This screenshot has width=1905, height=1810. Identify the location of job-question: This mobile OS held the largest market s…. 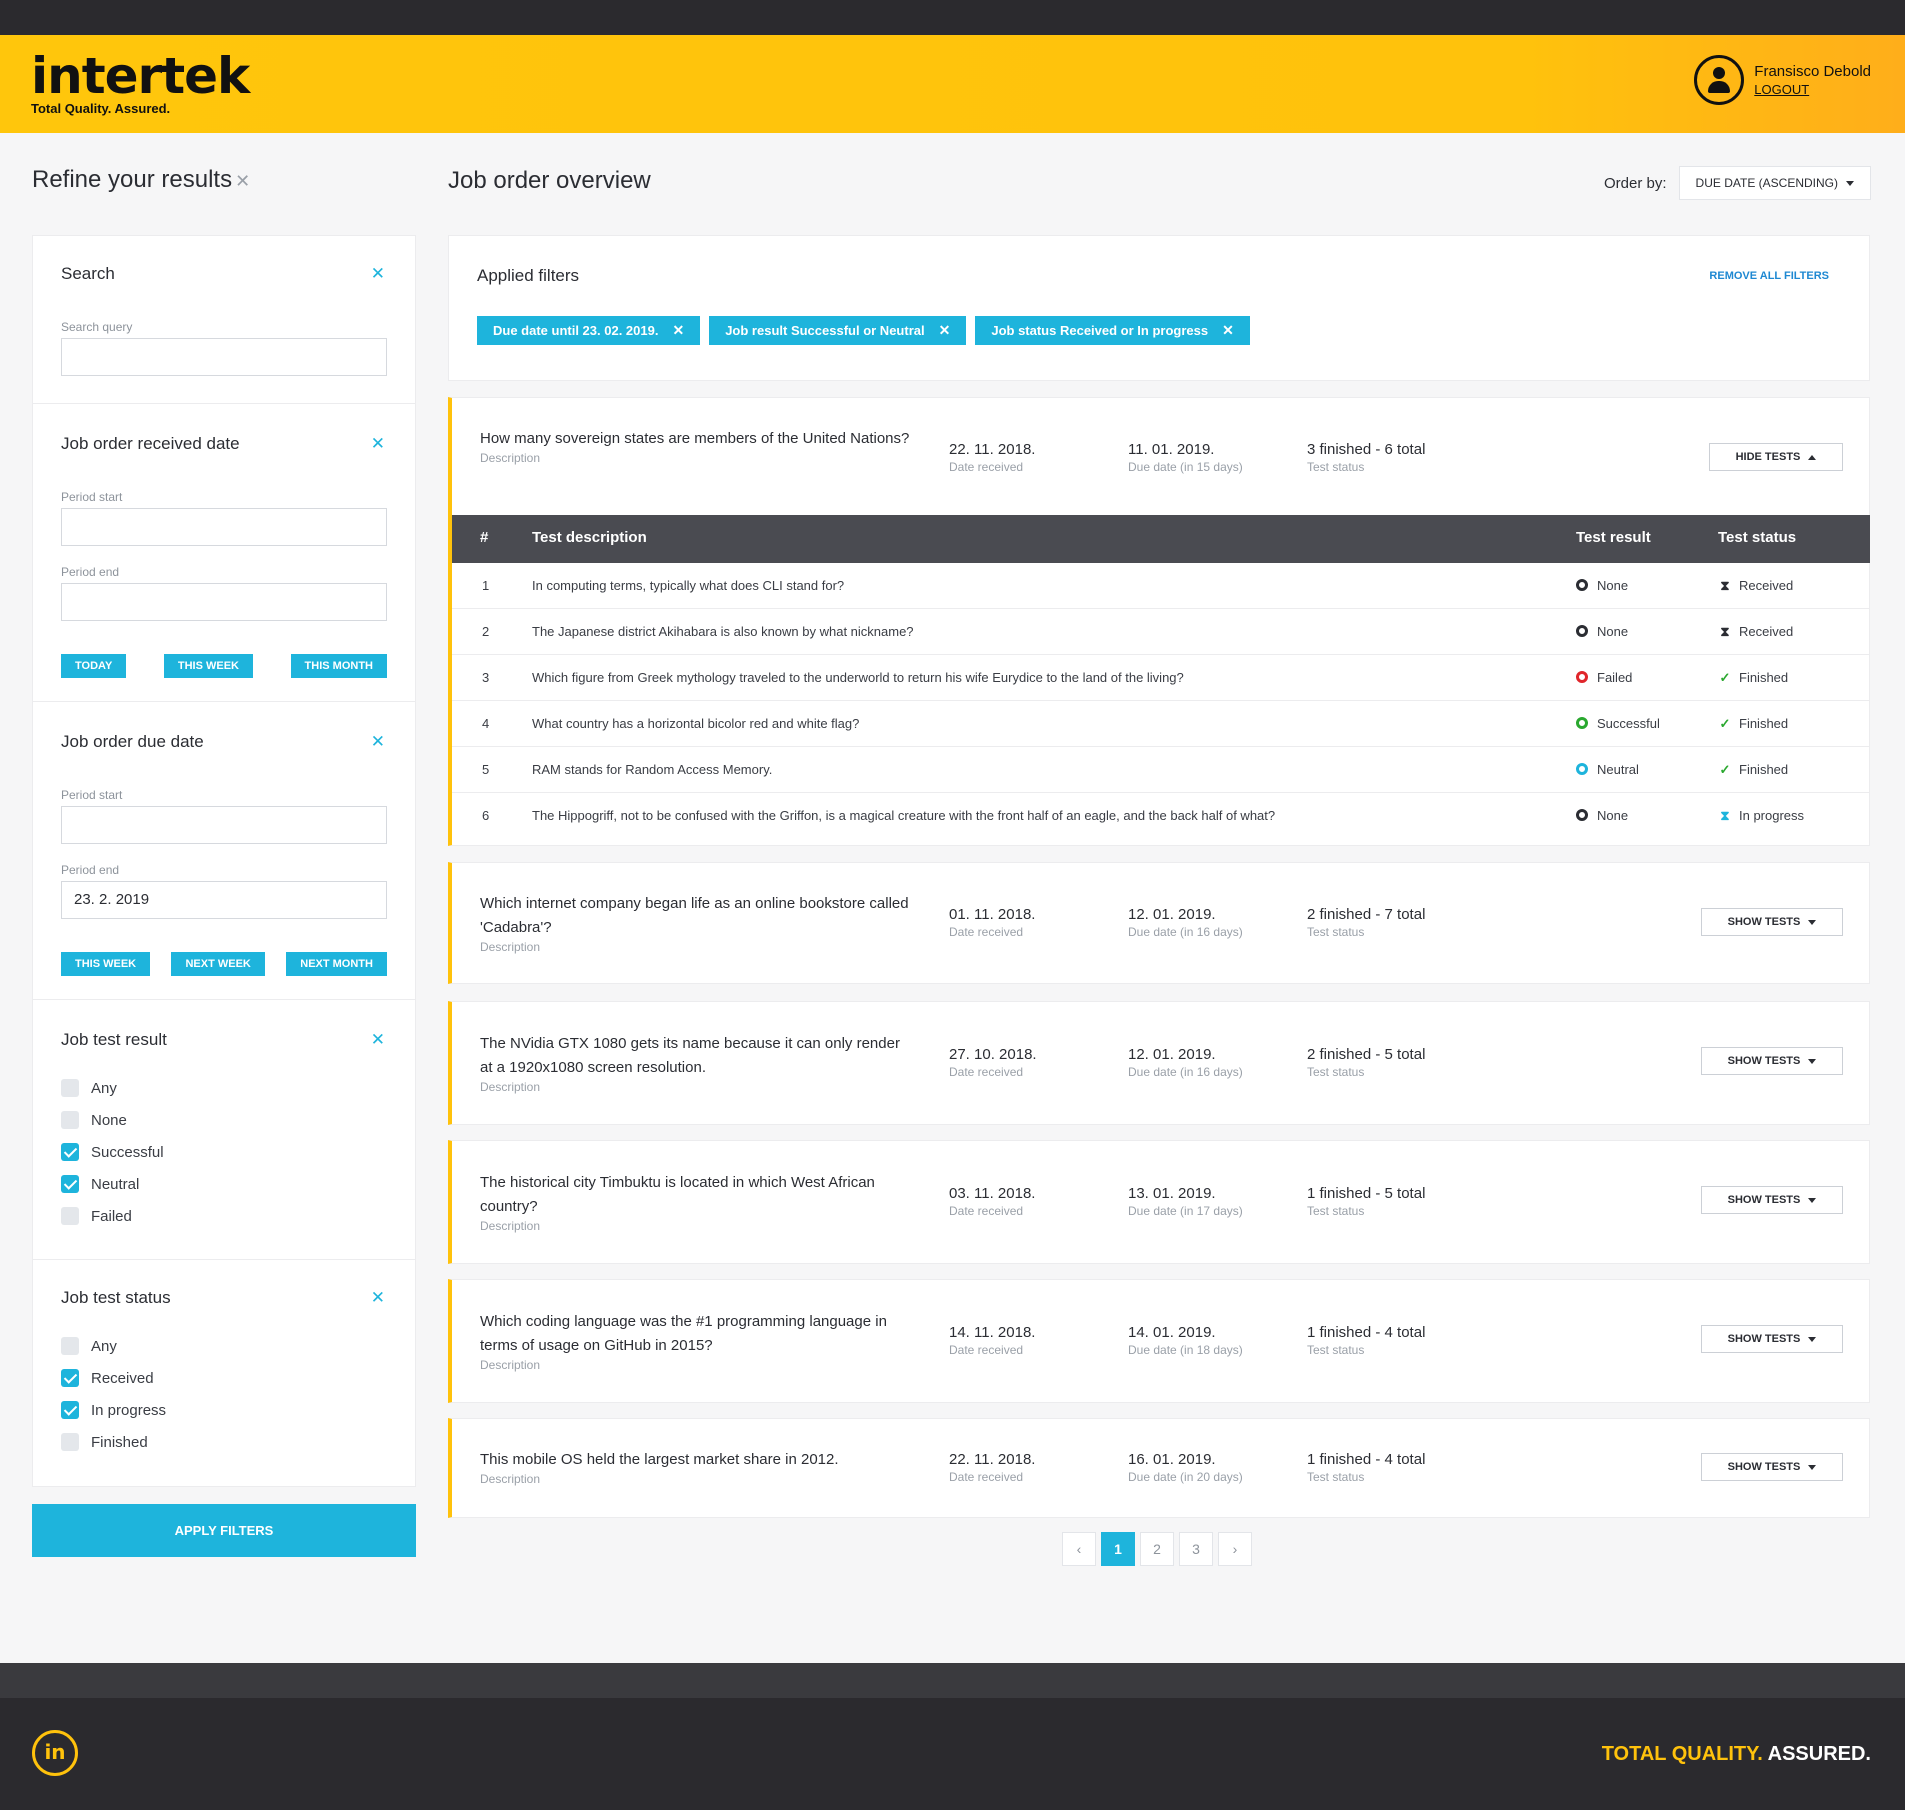
(659, 1459).